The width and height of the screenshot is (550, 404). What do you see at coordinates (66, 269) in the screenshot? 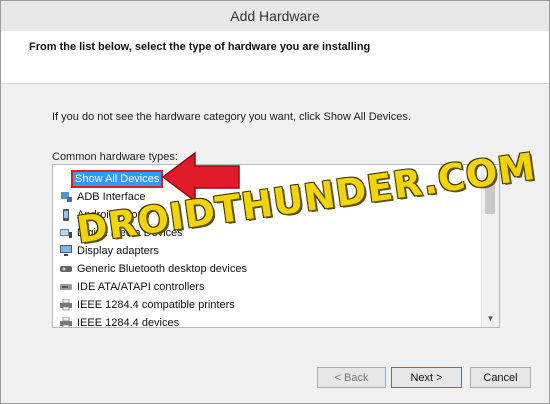
I see `bluetooth-icon` at bounding box center [66, 269].